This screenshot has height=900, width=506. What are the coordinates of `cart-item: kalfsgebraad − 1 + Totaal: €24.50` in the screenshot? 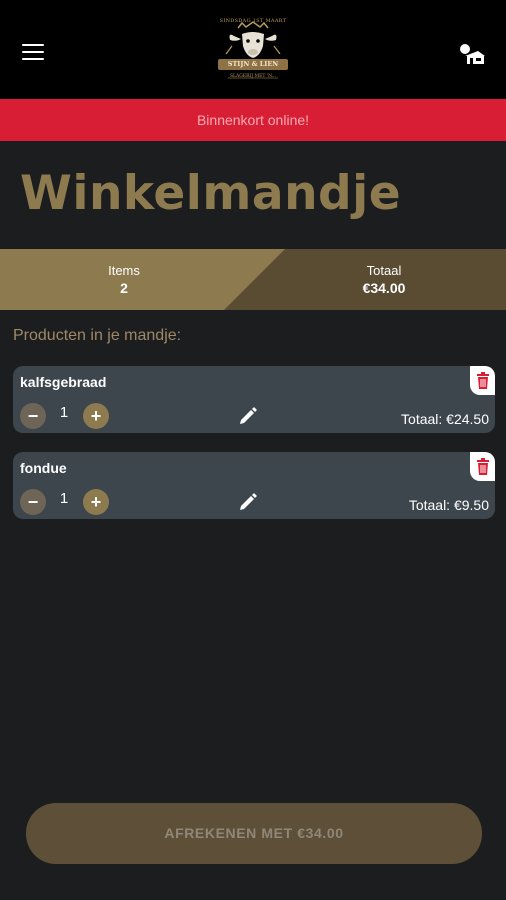 It's located at (254, 399).